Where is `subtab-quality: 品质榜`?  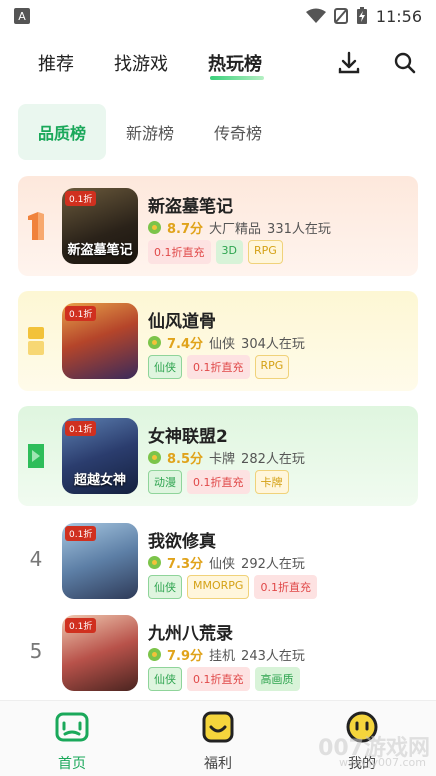 subtab-quality: 品质榜 is located at coordinates (62, 132).